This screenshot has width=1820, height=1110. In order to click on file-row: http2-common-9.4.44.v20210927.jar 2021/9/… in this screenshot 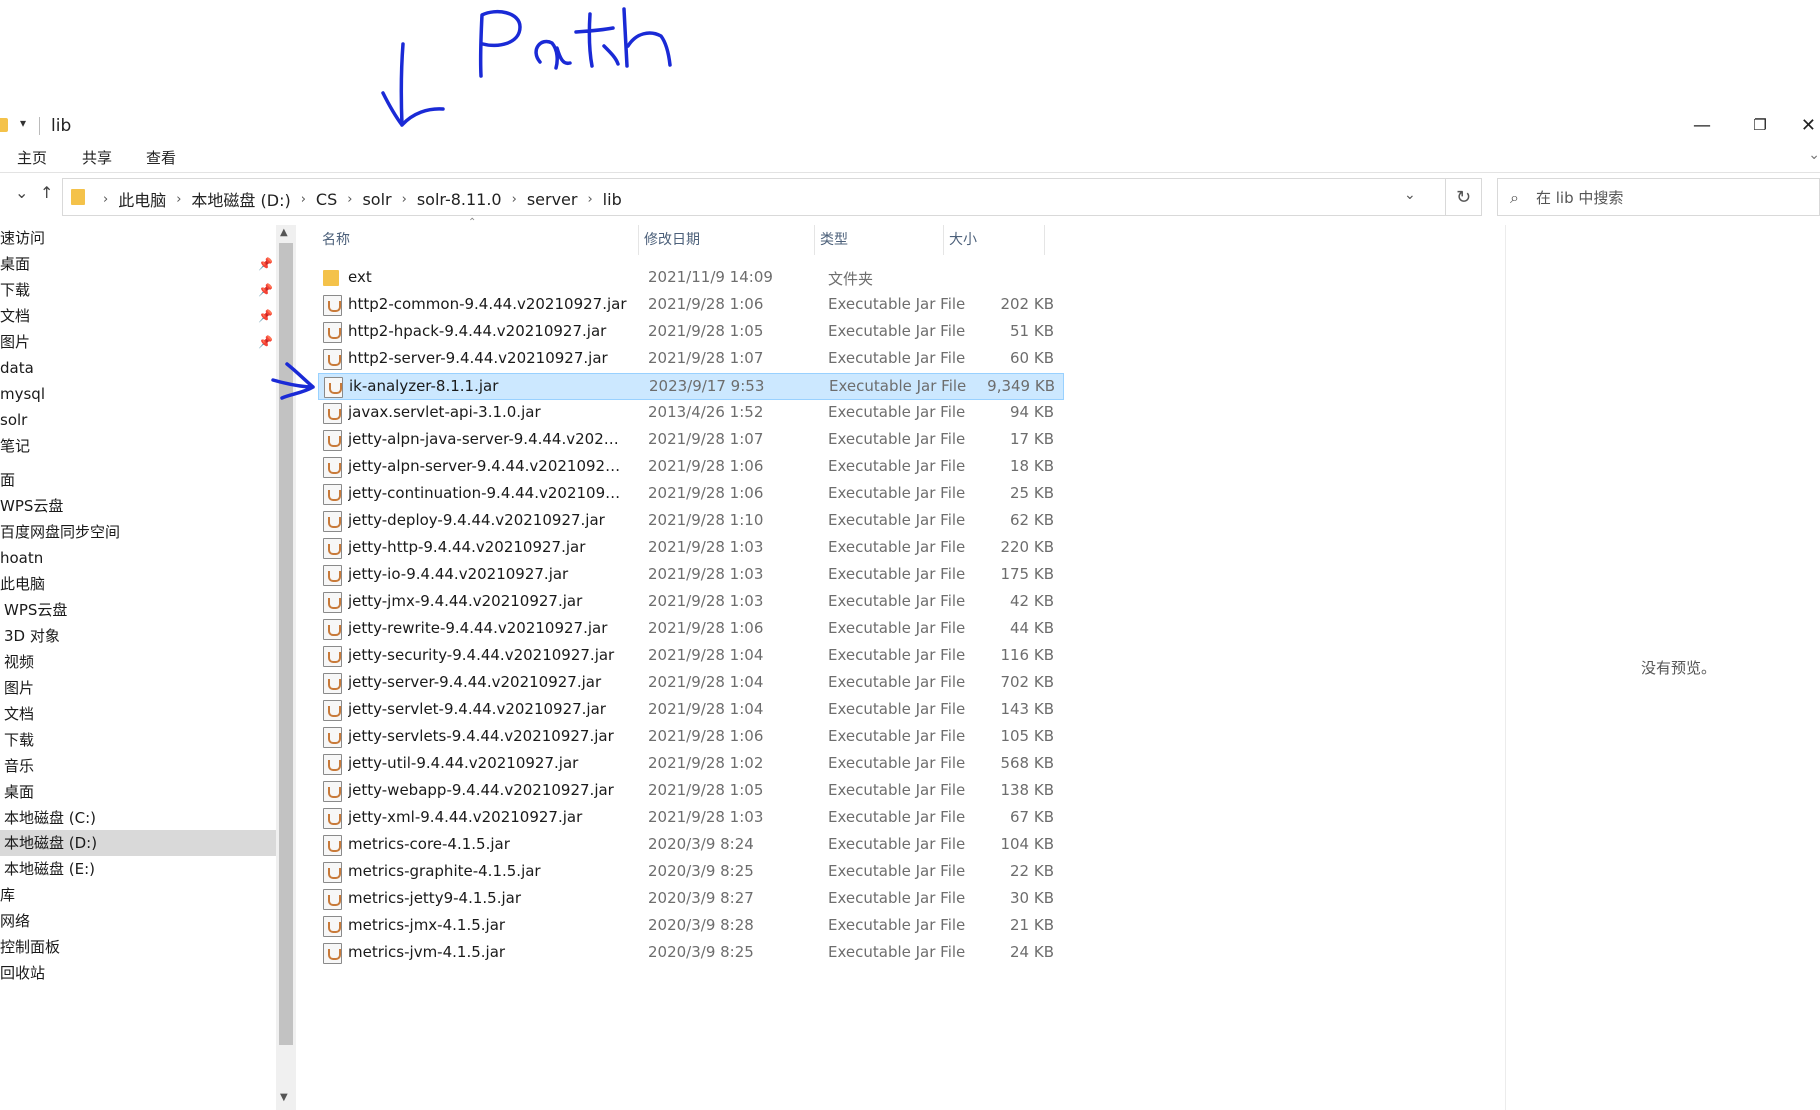, I will do `click(691, 305)`.